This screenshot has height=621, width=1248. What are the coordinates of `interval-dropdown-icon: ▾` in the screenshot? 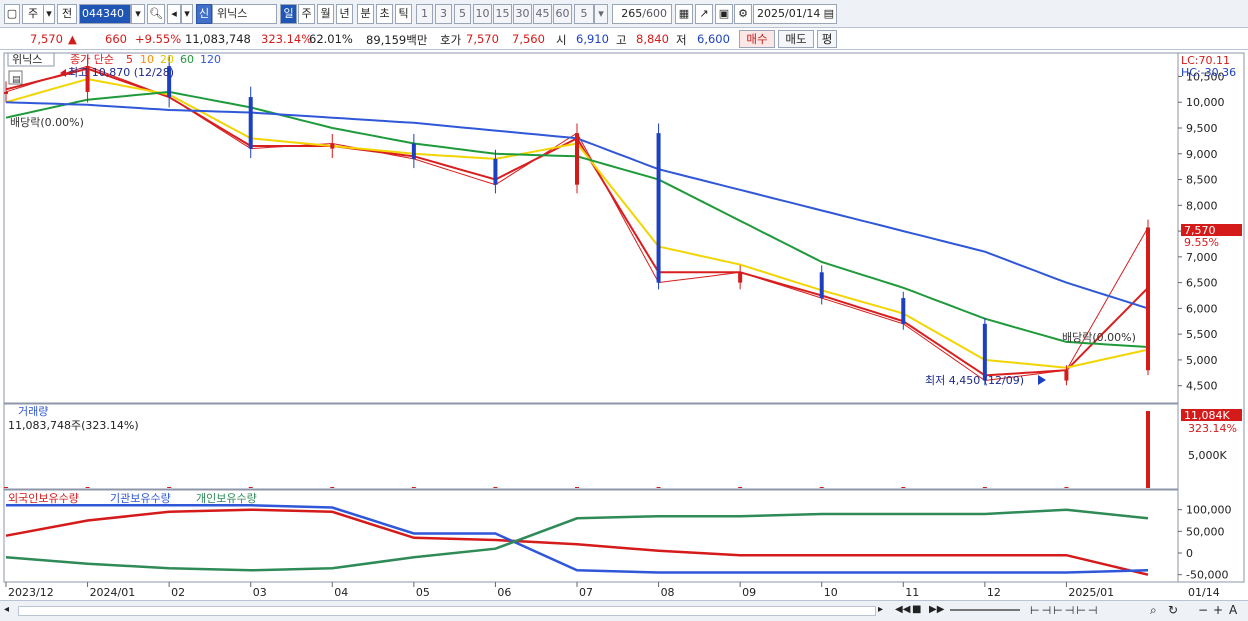 It's located at (601, 14).